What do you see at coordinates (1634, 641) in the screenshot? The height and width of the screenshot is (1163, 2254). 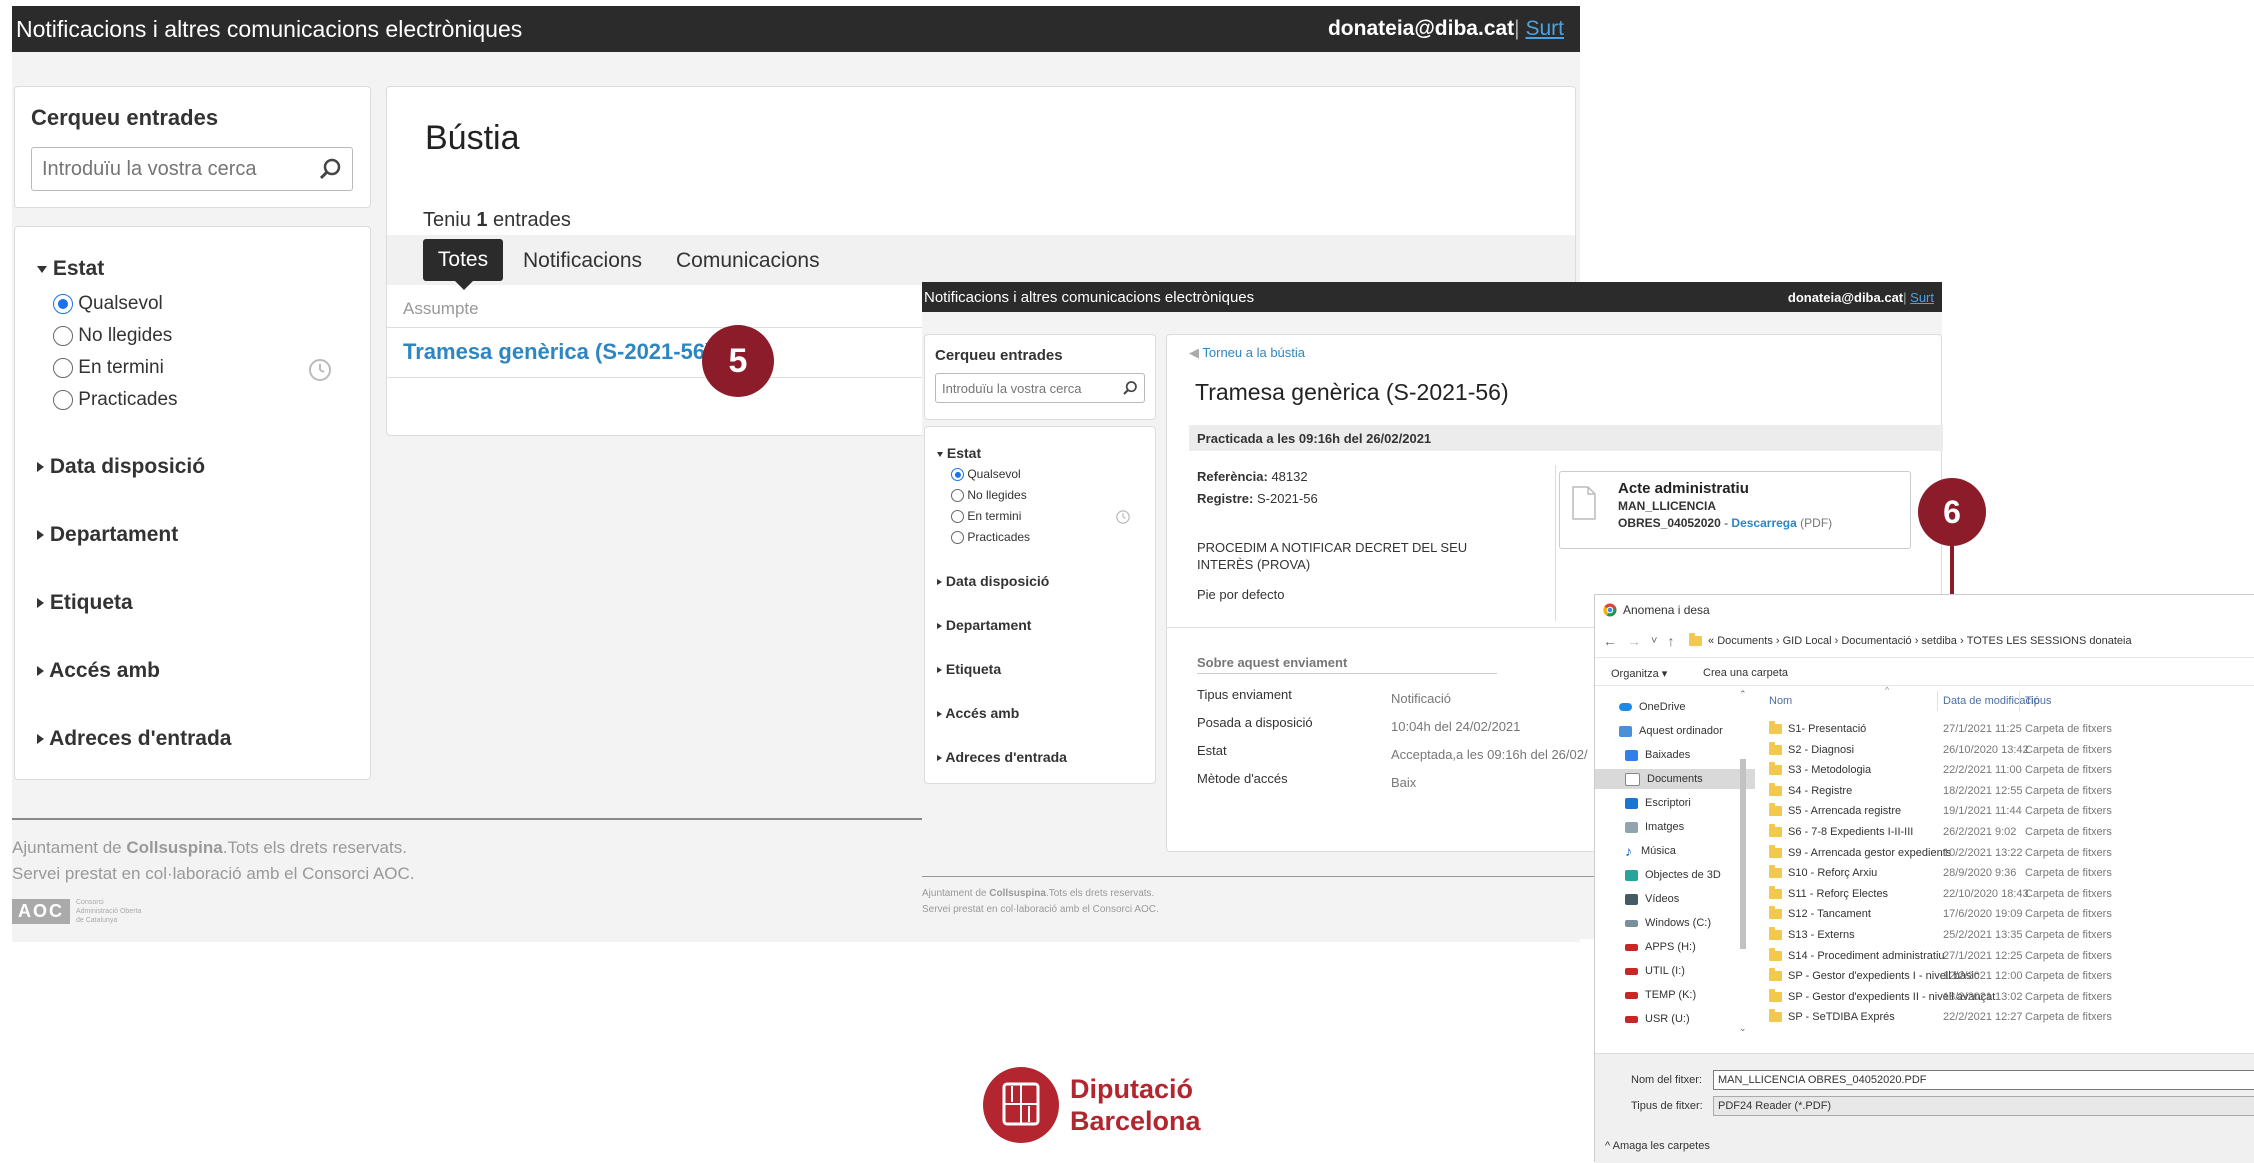 I see `forward-icon: →` at bounding box center [1634, 641].